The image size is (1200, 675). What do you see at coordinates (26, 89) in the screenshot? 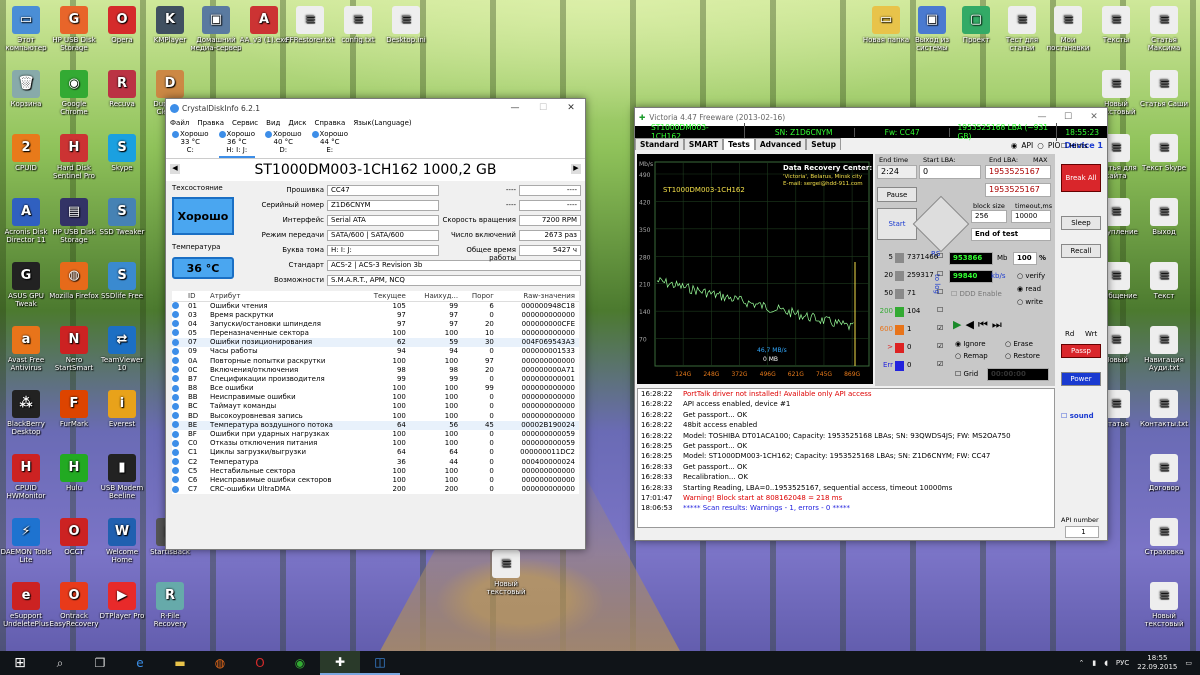
I see `desktop-icon: 🗑 Корзина` at bounding box center [26, 89].